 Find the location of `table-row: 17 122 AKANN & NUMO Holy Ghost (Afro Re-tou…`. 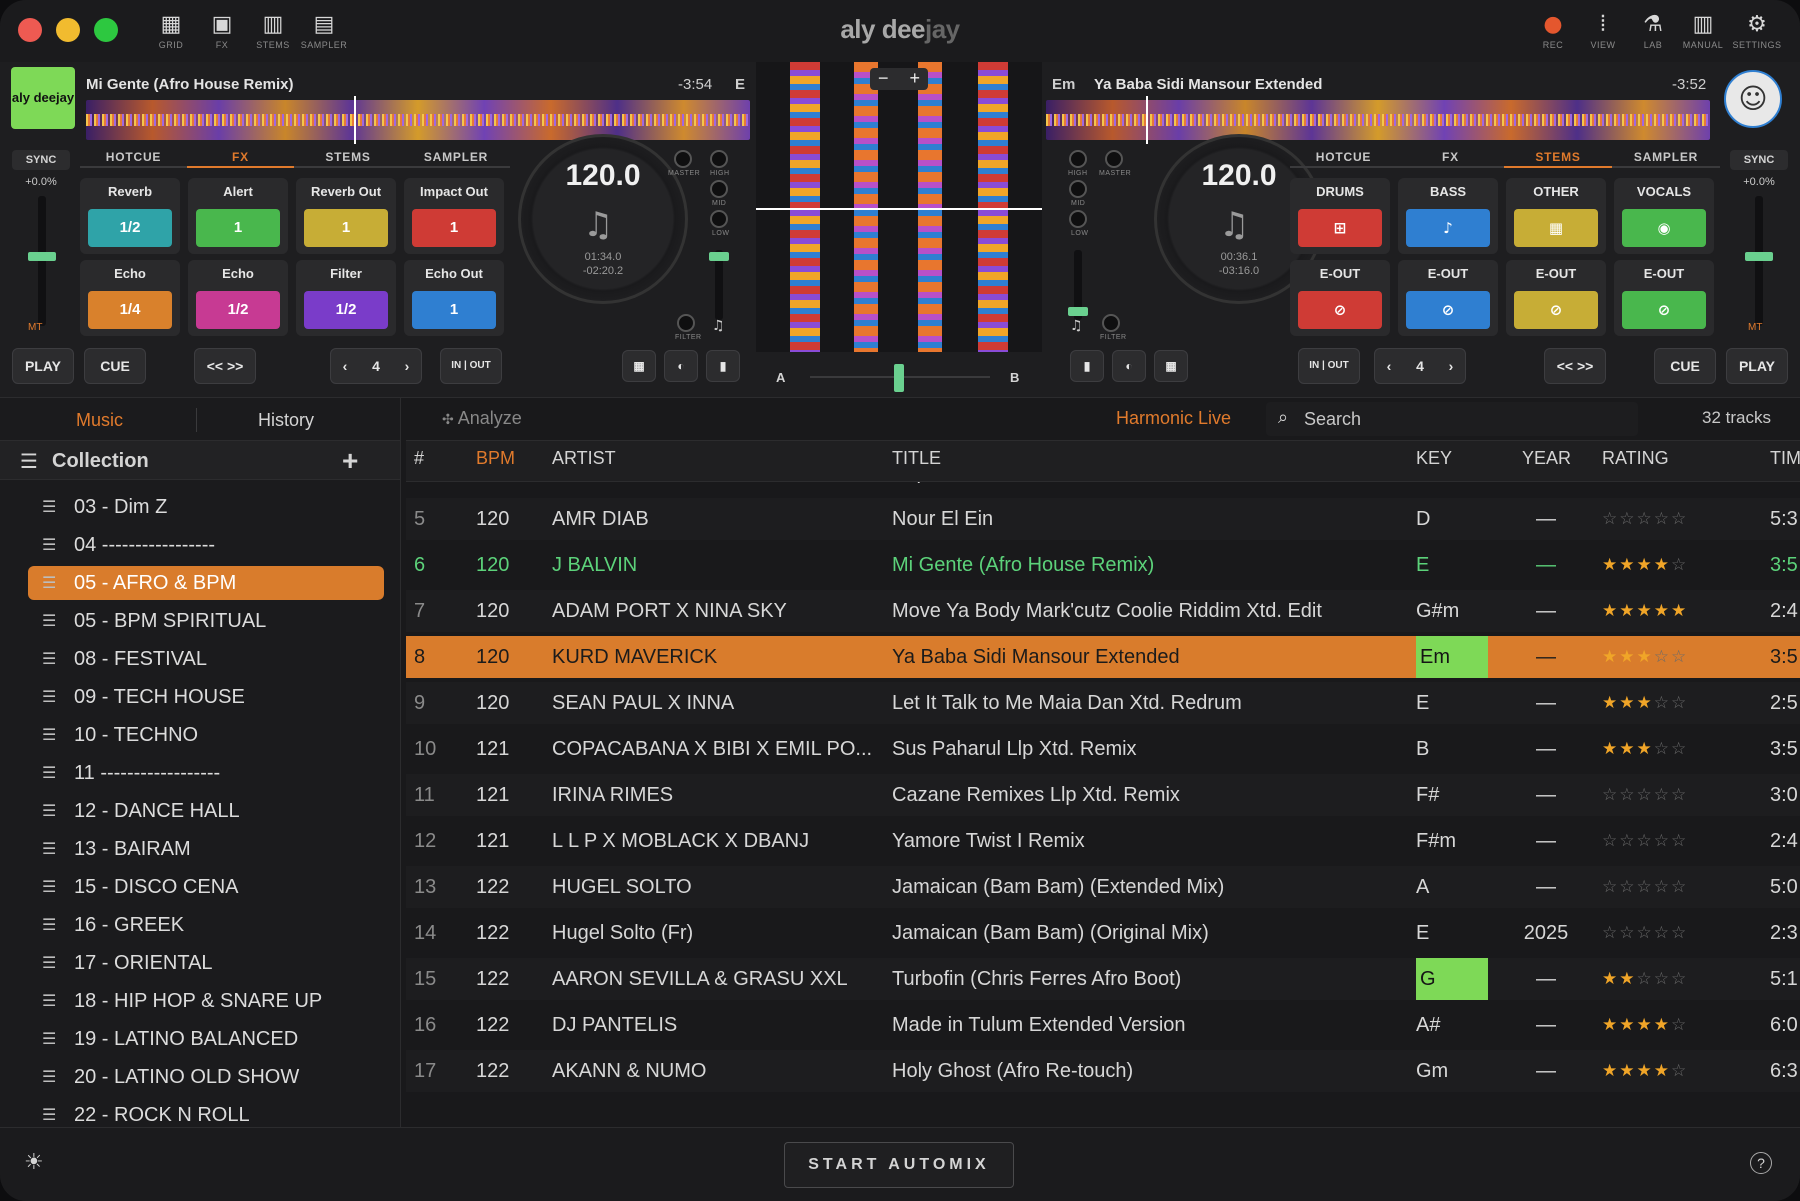

table-row: 17 122 AKANN & NUMO Holy Ghost (Afro Re-tou… is located at coordinates (1103, 1071).